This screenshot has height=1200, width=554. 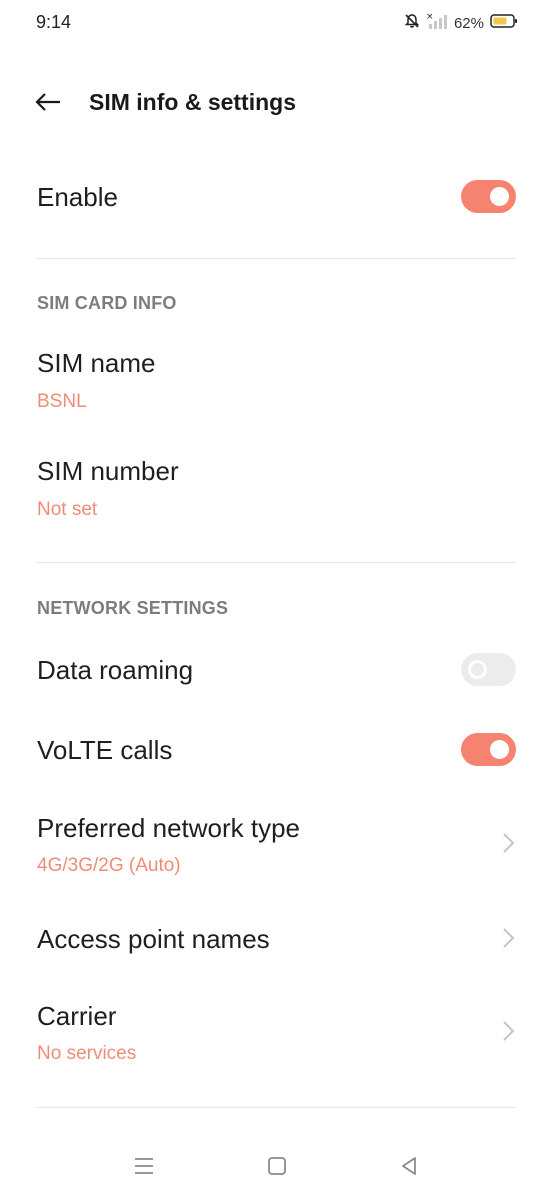 I want to click on carrier-label: Carrier, so click(x=77, y=1016).